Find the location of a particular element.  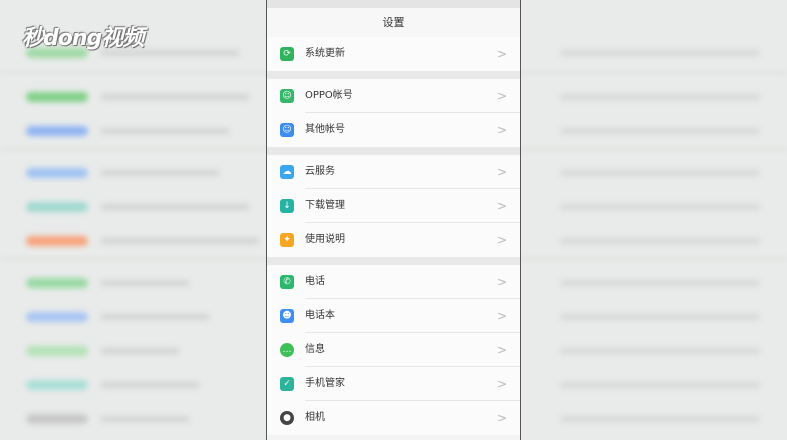

settings-item-system-update: ⟳ 系统更新 > is located at coordinates (393, 54).